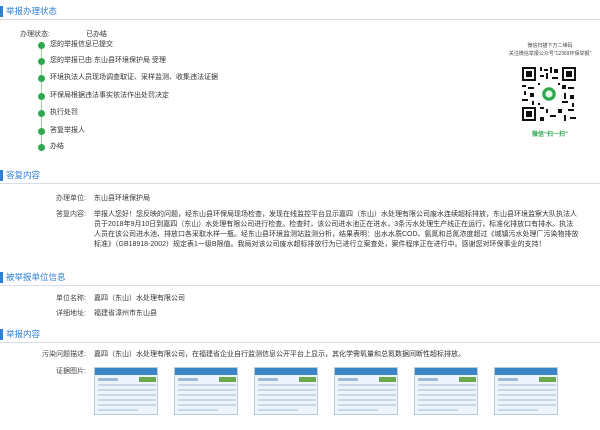  I want to click on reply-section-title: 答复内容, so click(23, 175).